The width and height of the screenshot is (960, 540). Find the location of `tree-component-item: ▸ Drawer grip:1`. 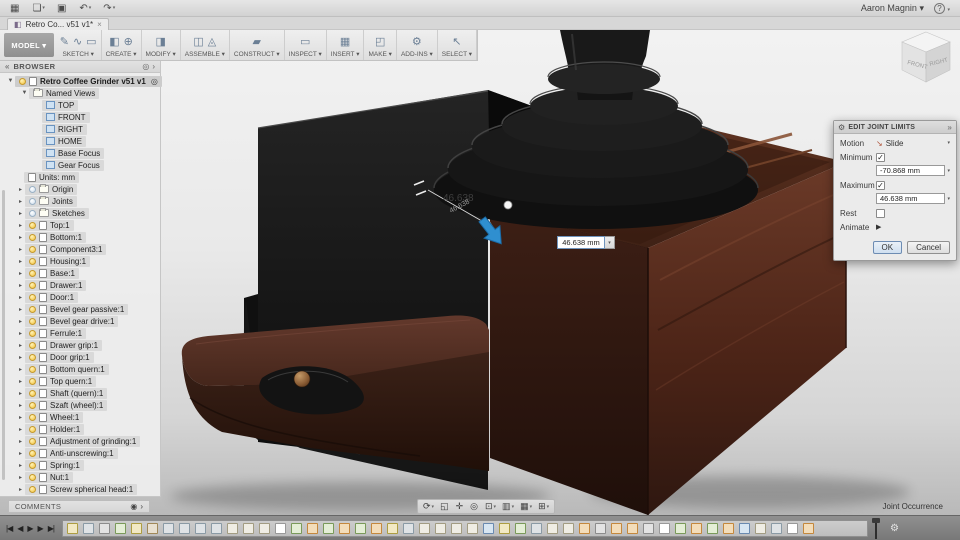

tree-component-item: ▸ Drawer grip:1 is located at coordinates (80, 345).